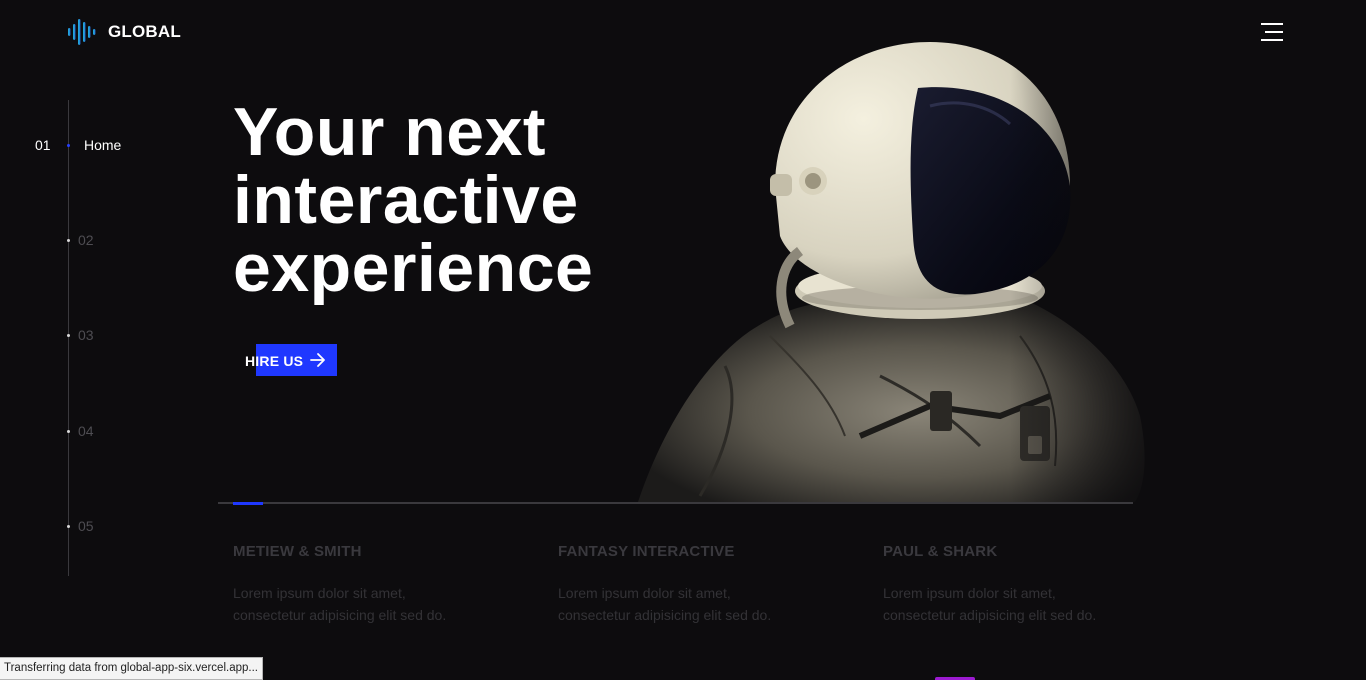  I want to click on logo-text: GLOBAL, so click(144, 31).